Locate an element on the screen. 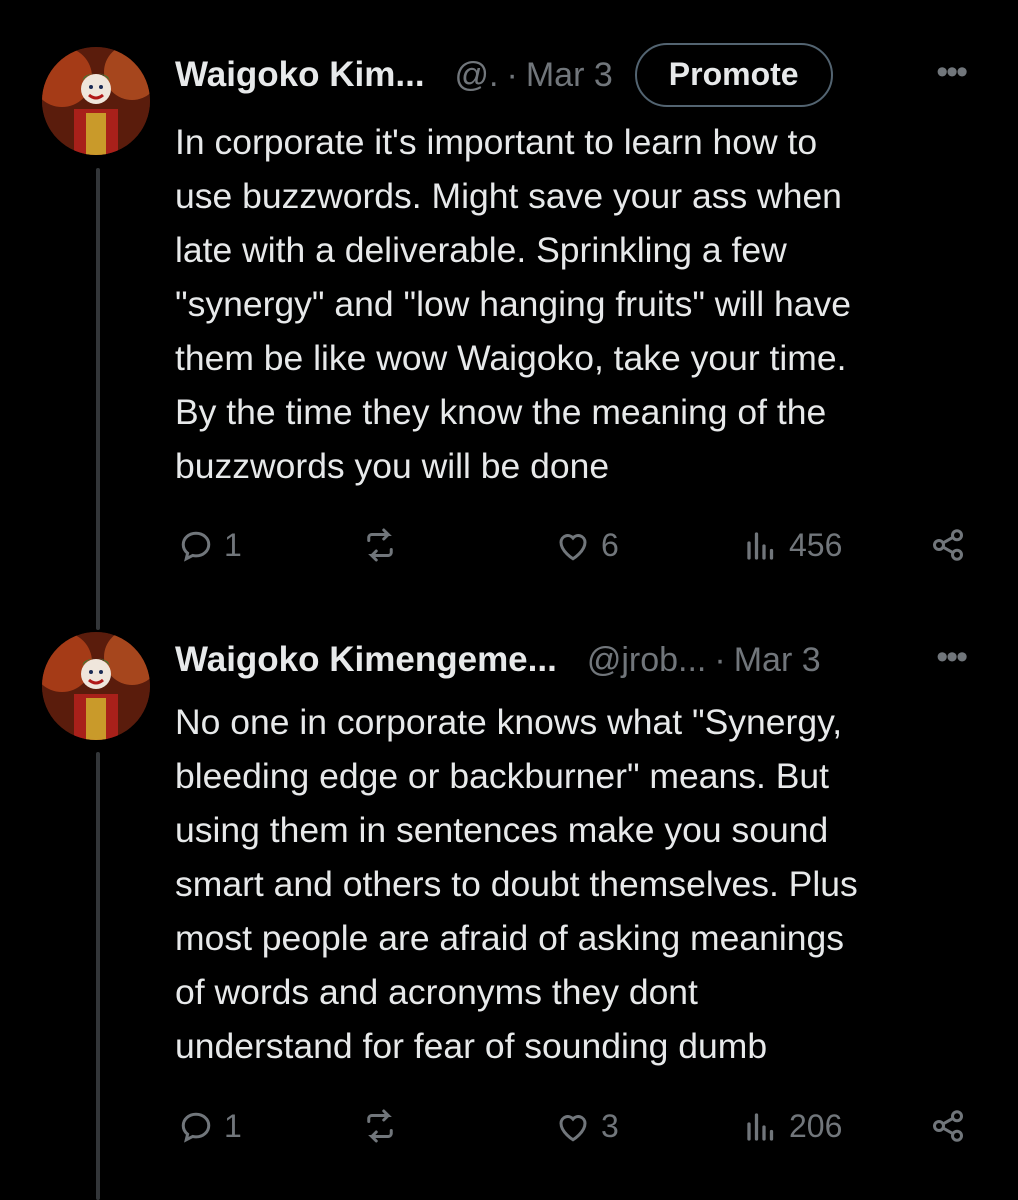 Image resolution: width=1018 pixels, height=1200 pixels. user-handle: @. is located at coordinates (477, 75).